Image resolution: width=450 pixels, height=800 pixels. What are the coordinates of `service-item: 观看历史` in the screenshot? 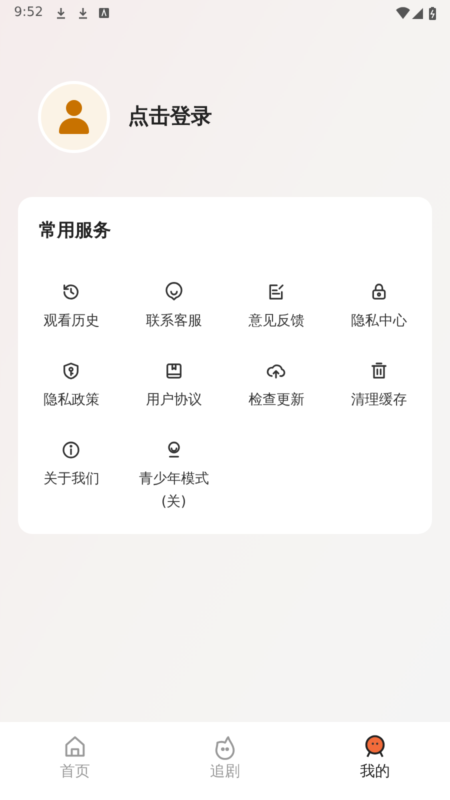 It's located at (71, 306).